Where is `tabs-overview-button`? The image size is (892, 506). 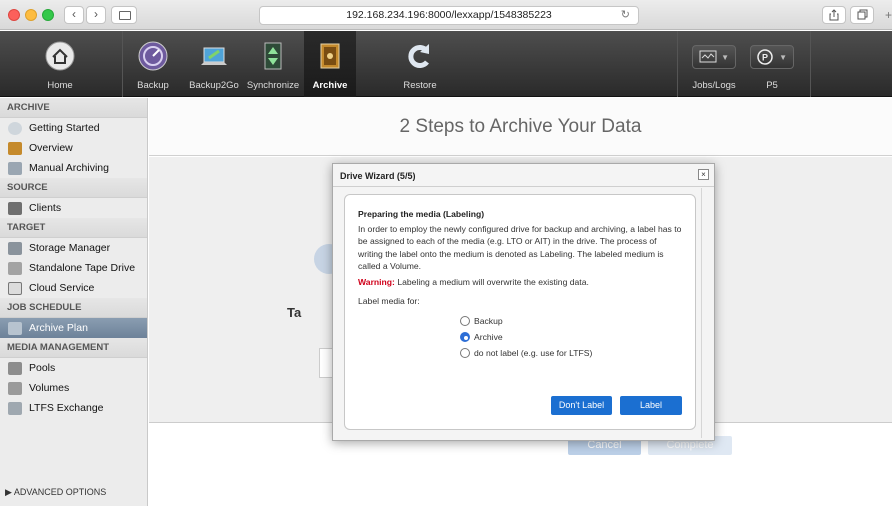
tabs-overview-button is located at coordinates (862, 15).